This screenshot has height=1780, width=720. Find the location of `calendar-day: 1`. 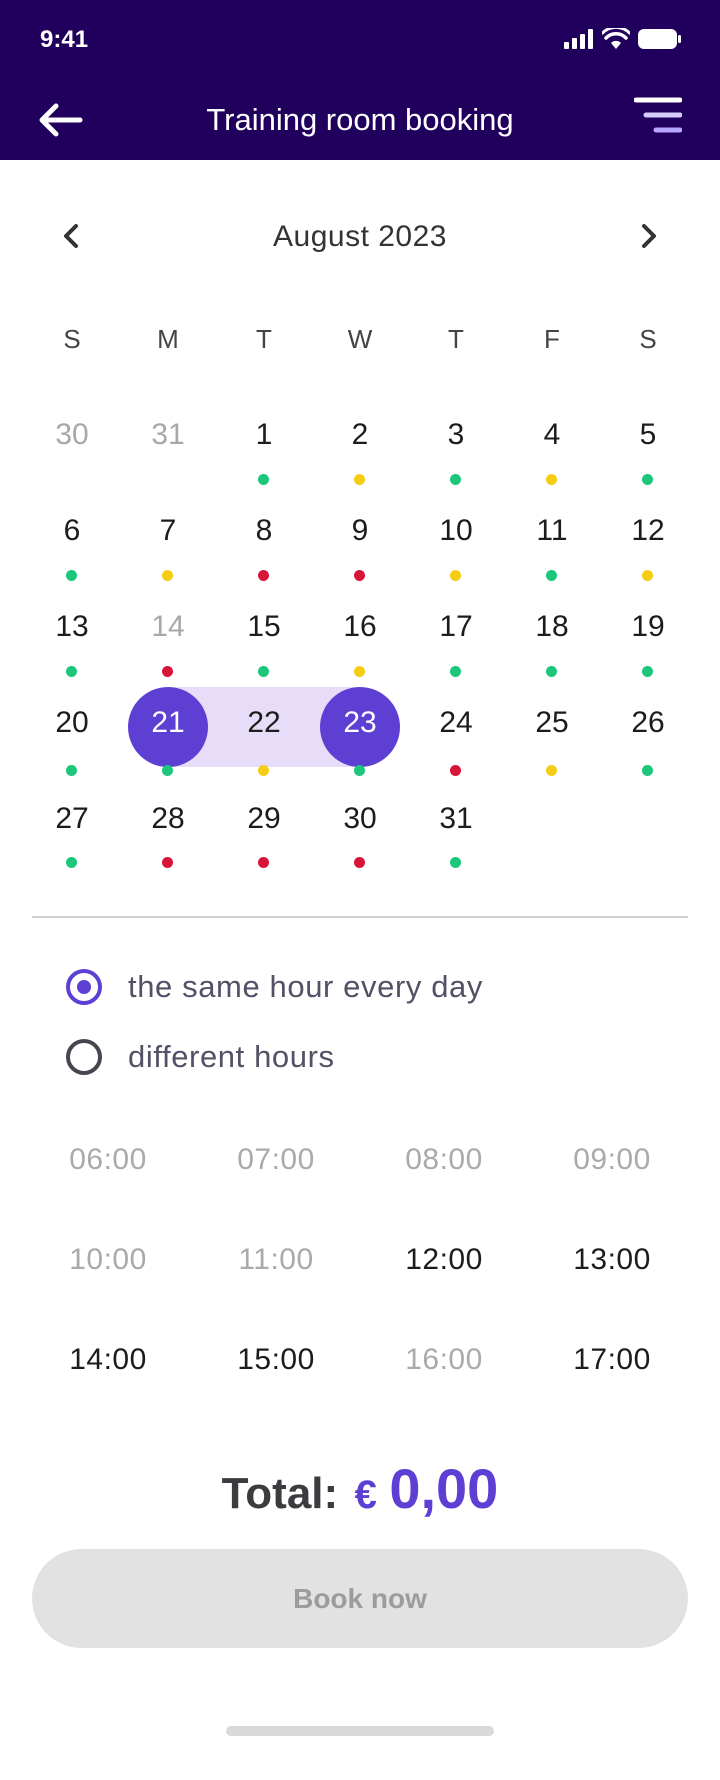

calendar-day: 1 is located at coordinates (264, 435).